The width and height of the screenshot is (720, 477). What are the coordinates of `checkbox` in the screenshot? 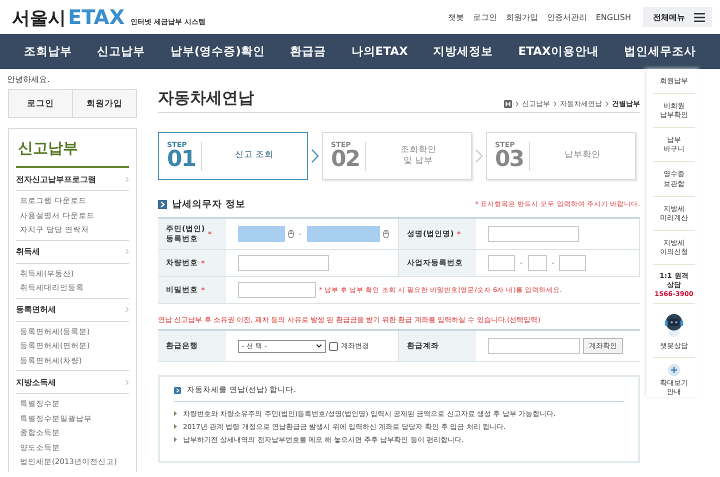 It's located at (333, 346).